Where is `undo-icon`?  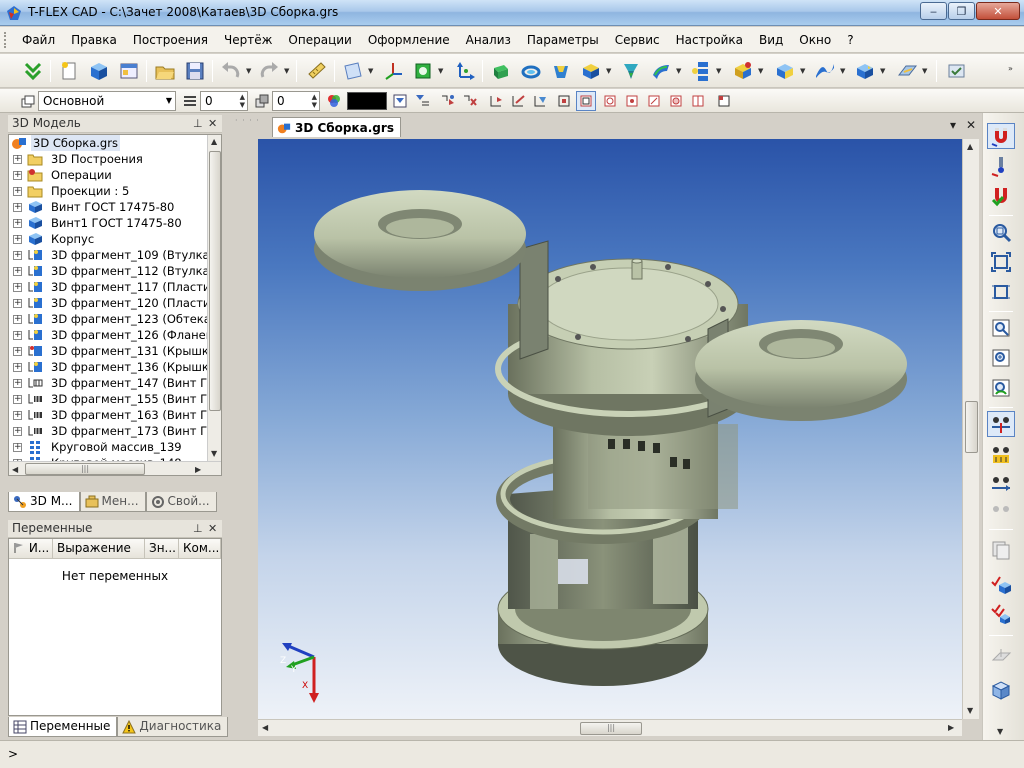 undo-icon is located at coordinates (231, 71).